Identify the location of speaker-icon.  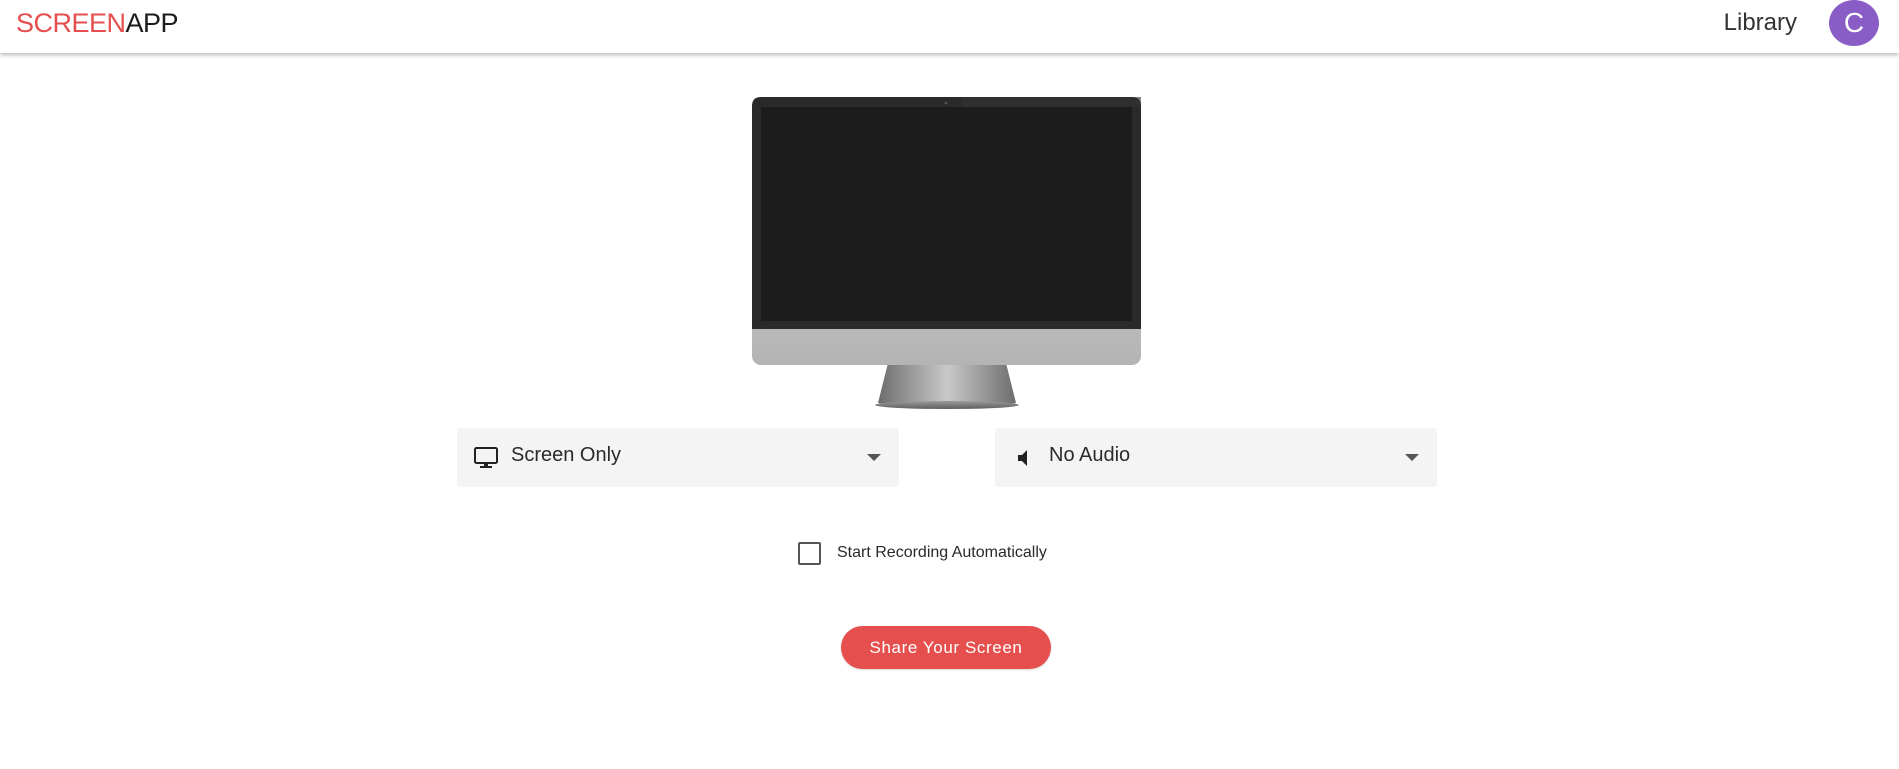
(1022, 458).